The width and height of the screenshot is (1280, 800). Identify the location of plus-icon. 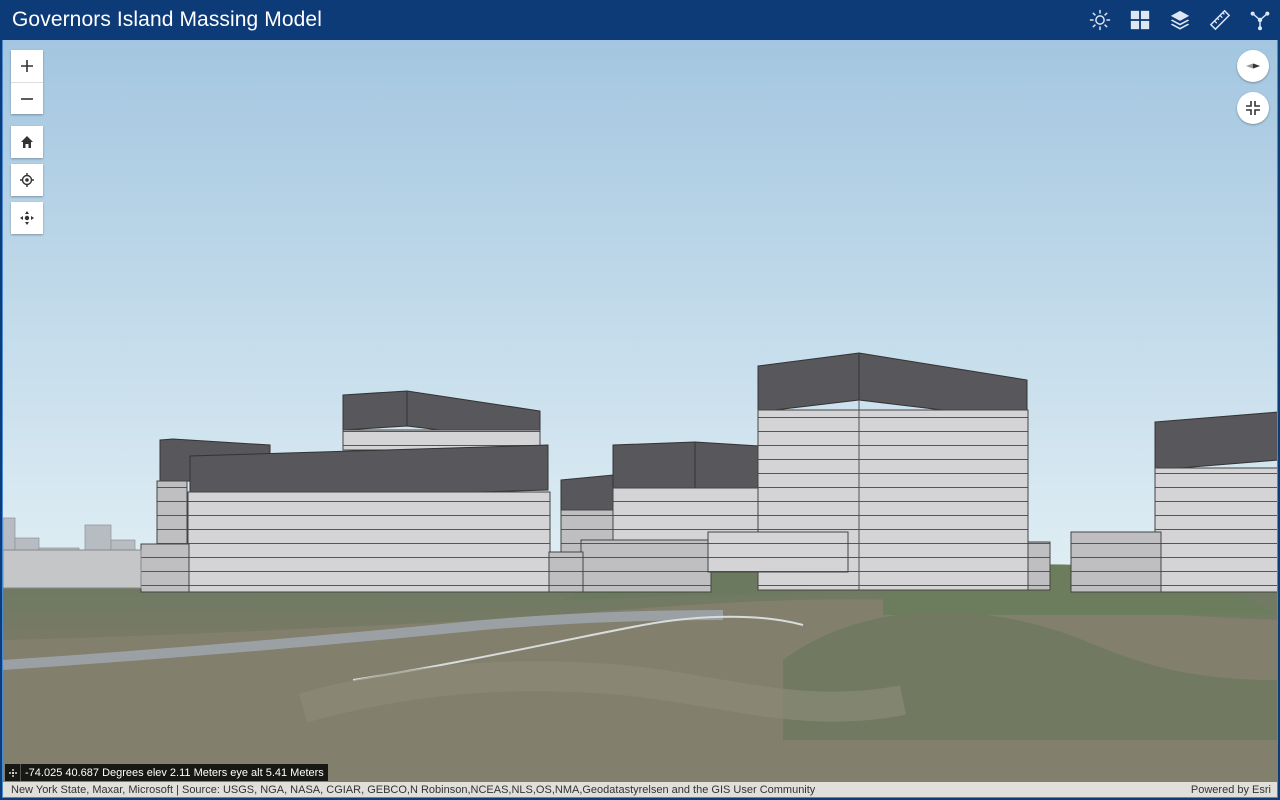
(27, 66).